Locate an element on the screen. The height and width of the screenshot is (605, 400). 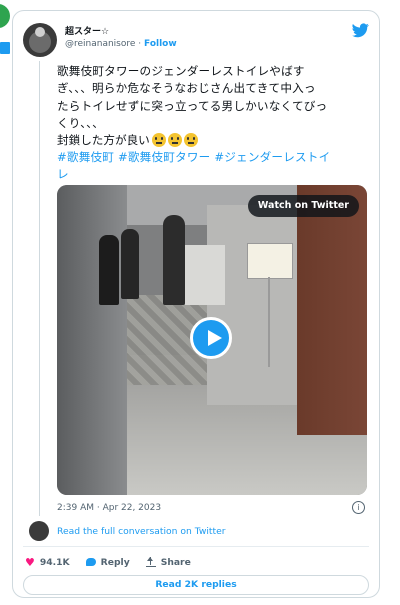
partial-avatar-edge is located at coordinates (5, 16).